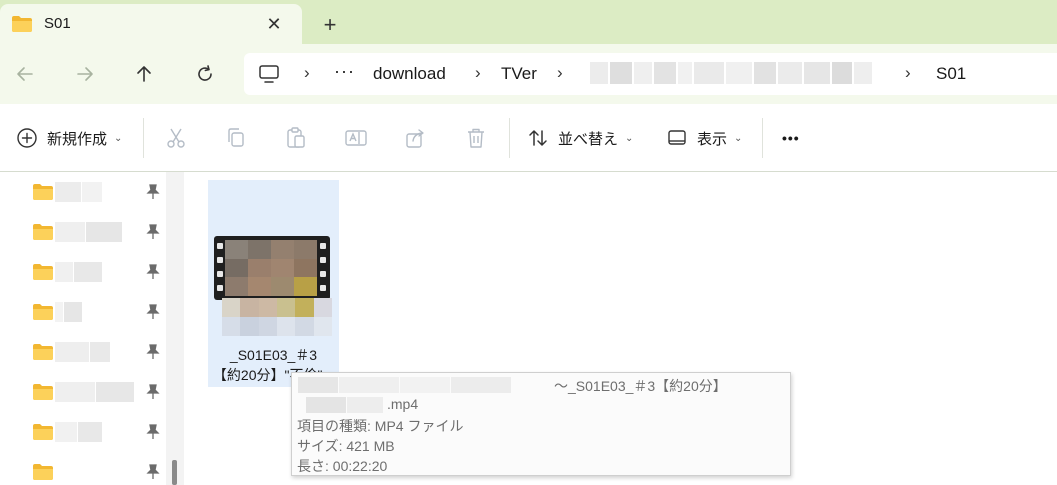 The width and height of the screenshot is (1057, 485). I want to click on breadcrumb-tver: TVer, so click(519, 74).